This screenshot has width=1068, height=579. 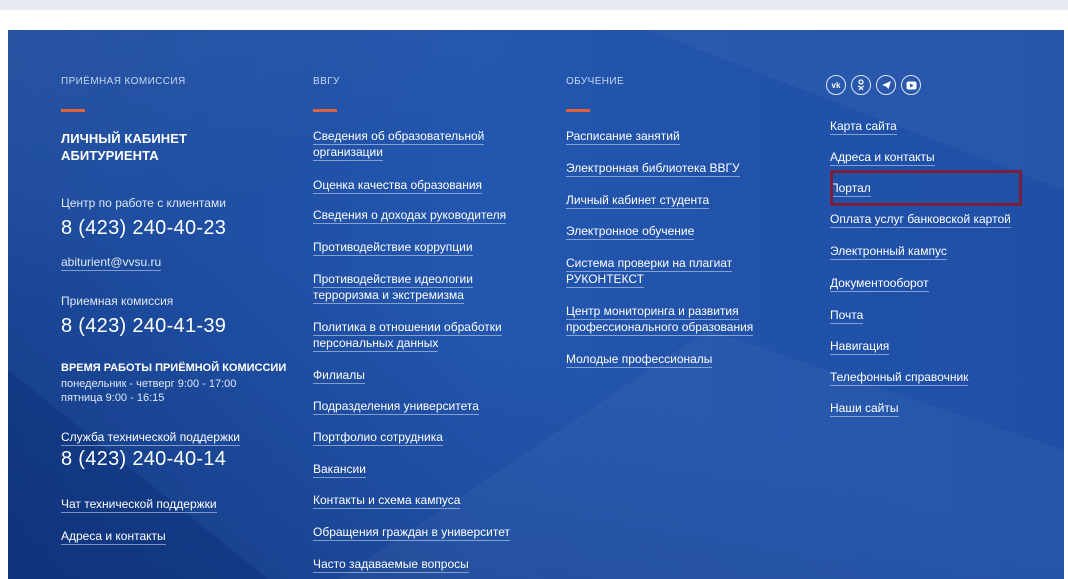 I want to click on vvgu-link-privacy-policy: Политика в отношении обработки, so click(x=407, y=328).